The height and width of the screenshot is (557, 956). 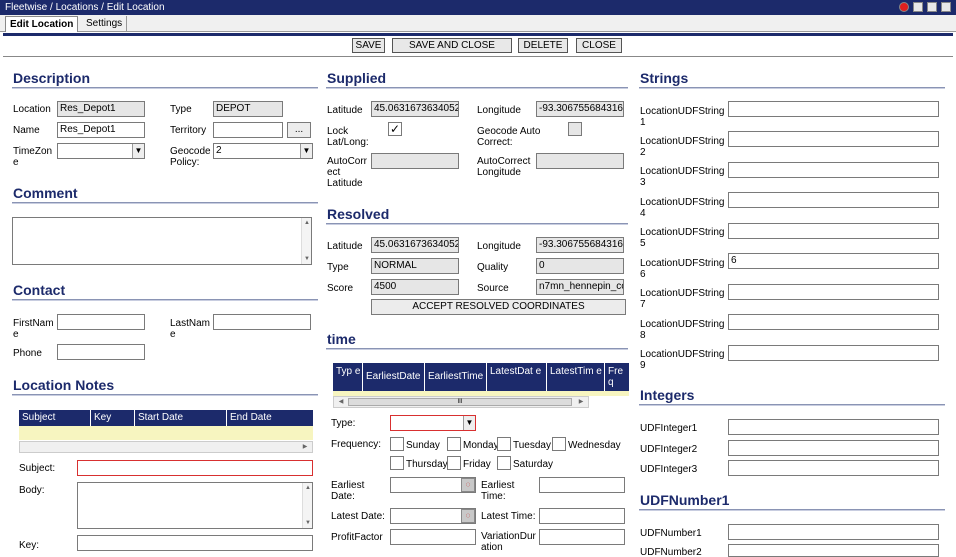 I want to click on sunday-checkbox, so click(x=397, y=444).